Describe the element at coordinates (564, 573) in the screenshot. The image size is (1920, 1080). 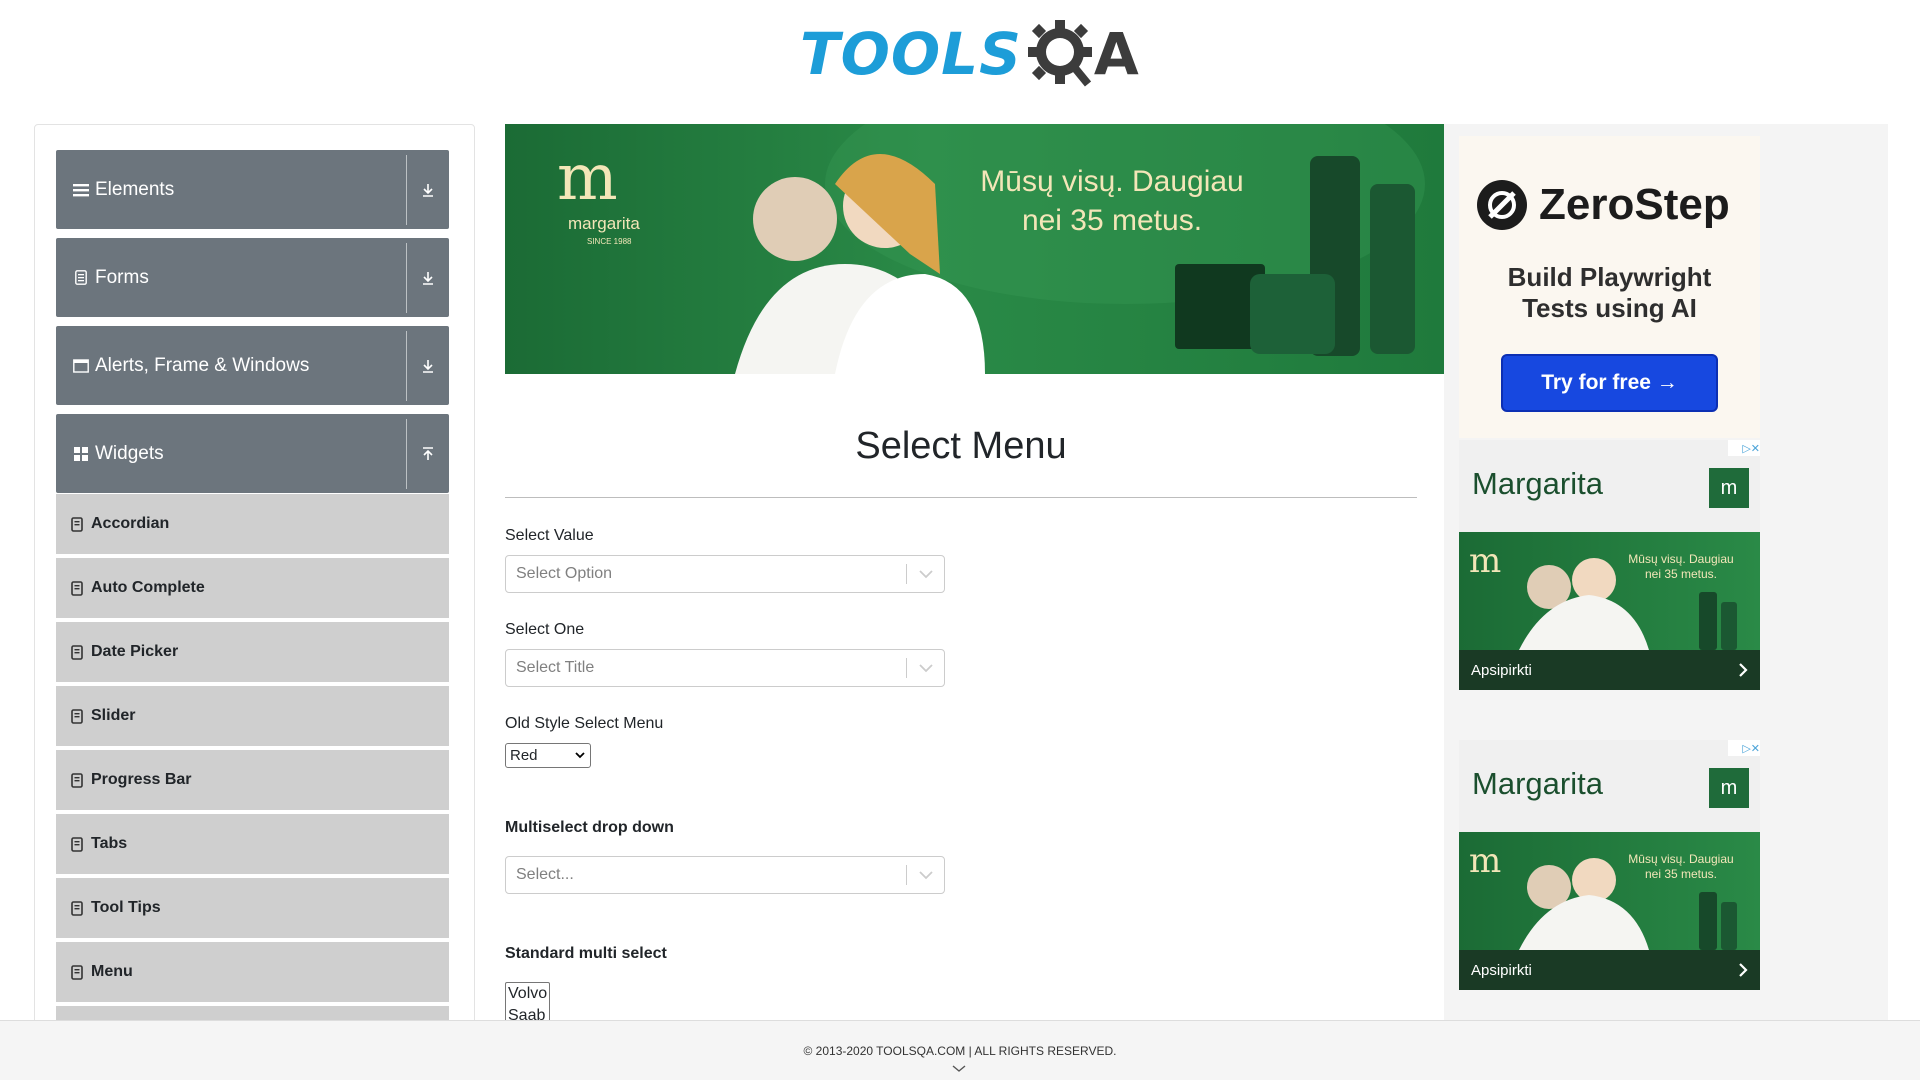
I see `select-value-placeholder: Select Option` at that location.